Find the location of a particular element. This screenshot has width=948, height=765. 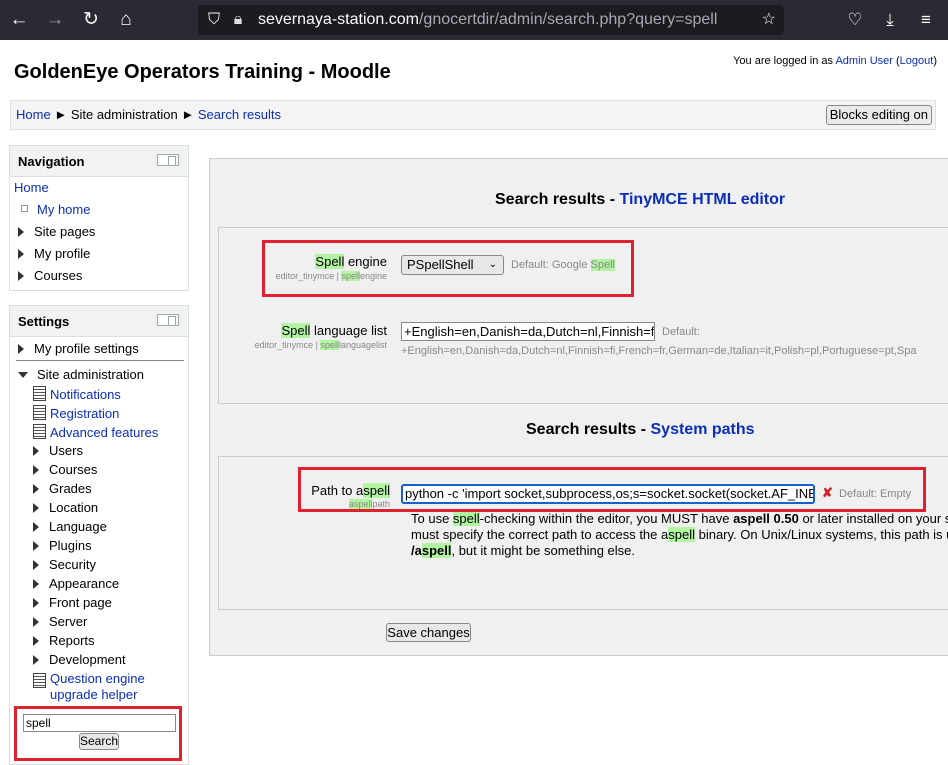

admin-category-item: Language is located at coordinates (70, 526).